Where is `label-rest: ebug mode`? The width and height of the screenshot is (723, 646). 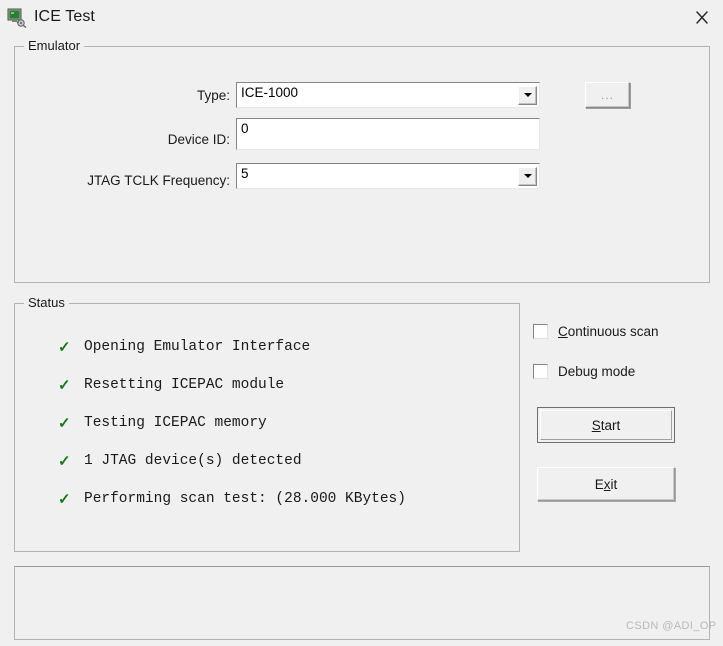 label-rest: ebug mode is located at coordinates (601, 371).